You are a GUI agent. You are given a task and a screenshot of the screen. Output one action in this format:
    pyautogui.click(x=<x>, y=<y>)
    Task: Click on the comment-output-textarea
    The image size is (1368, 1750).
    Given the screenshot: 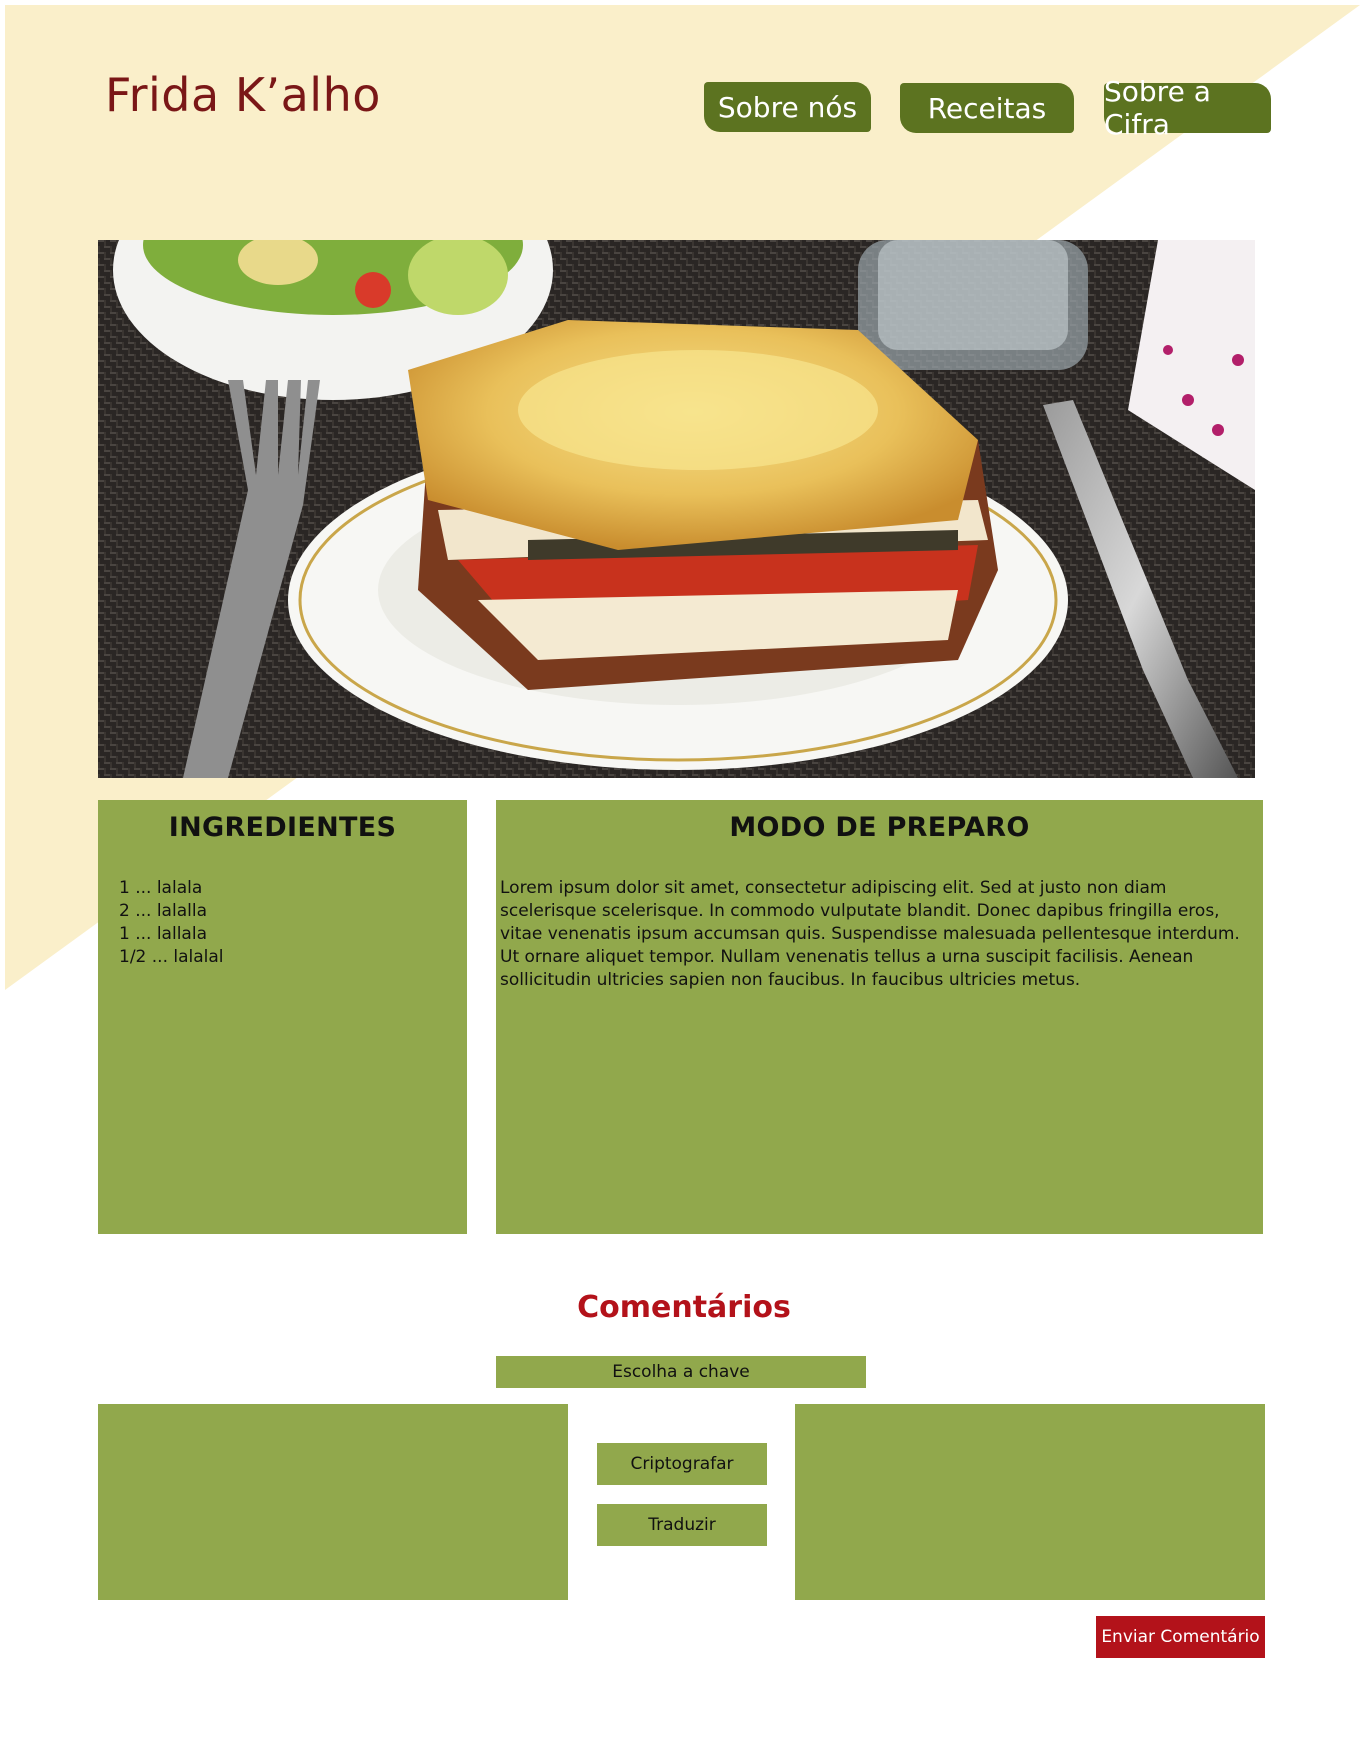 What is the action you would take?
    pyautogui.click(x=1030, y=1502)
    